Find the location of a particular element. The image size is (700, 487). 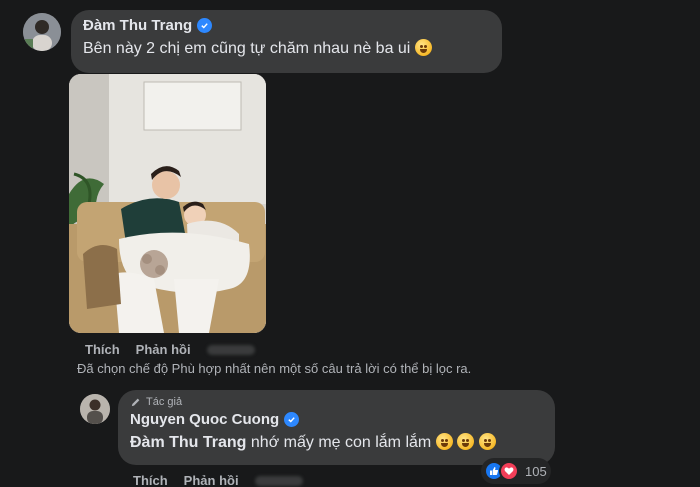

author-tag: Tác giả is located at coordinates (164, 402).